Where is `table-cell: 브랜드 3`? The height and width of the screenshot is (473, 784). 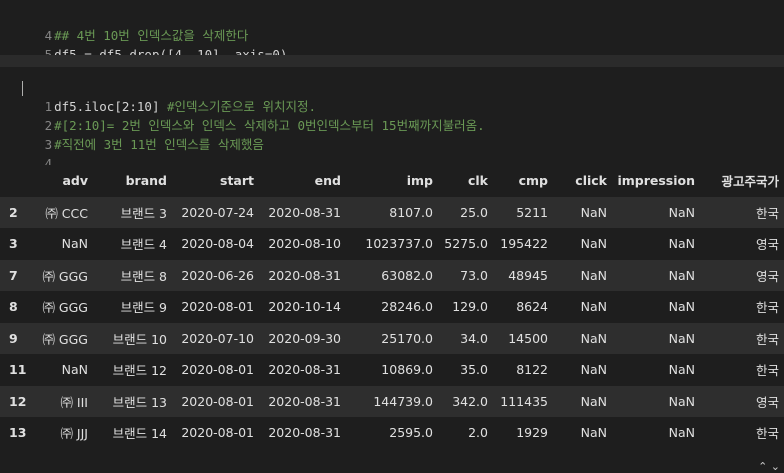 table-cell: 브랜드 3 is located at coordinates (143, 213).